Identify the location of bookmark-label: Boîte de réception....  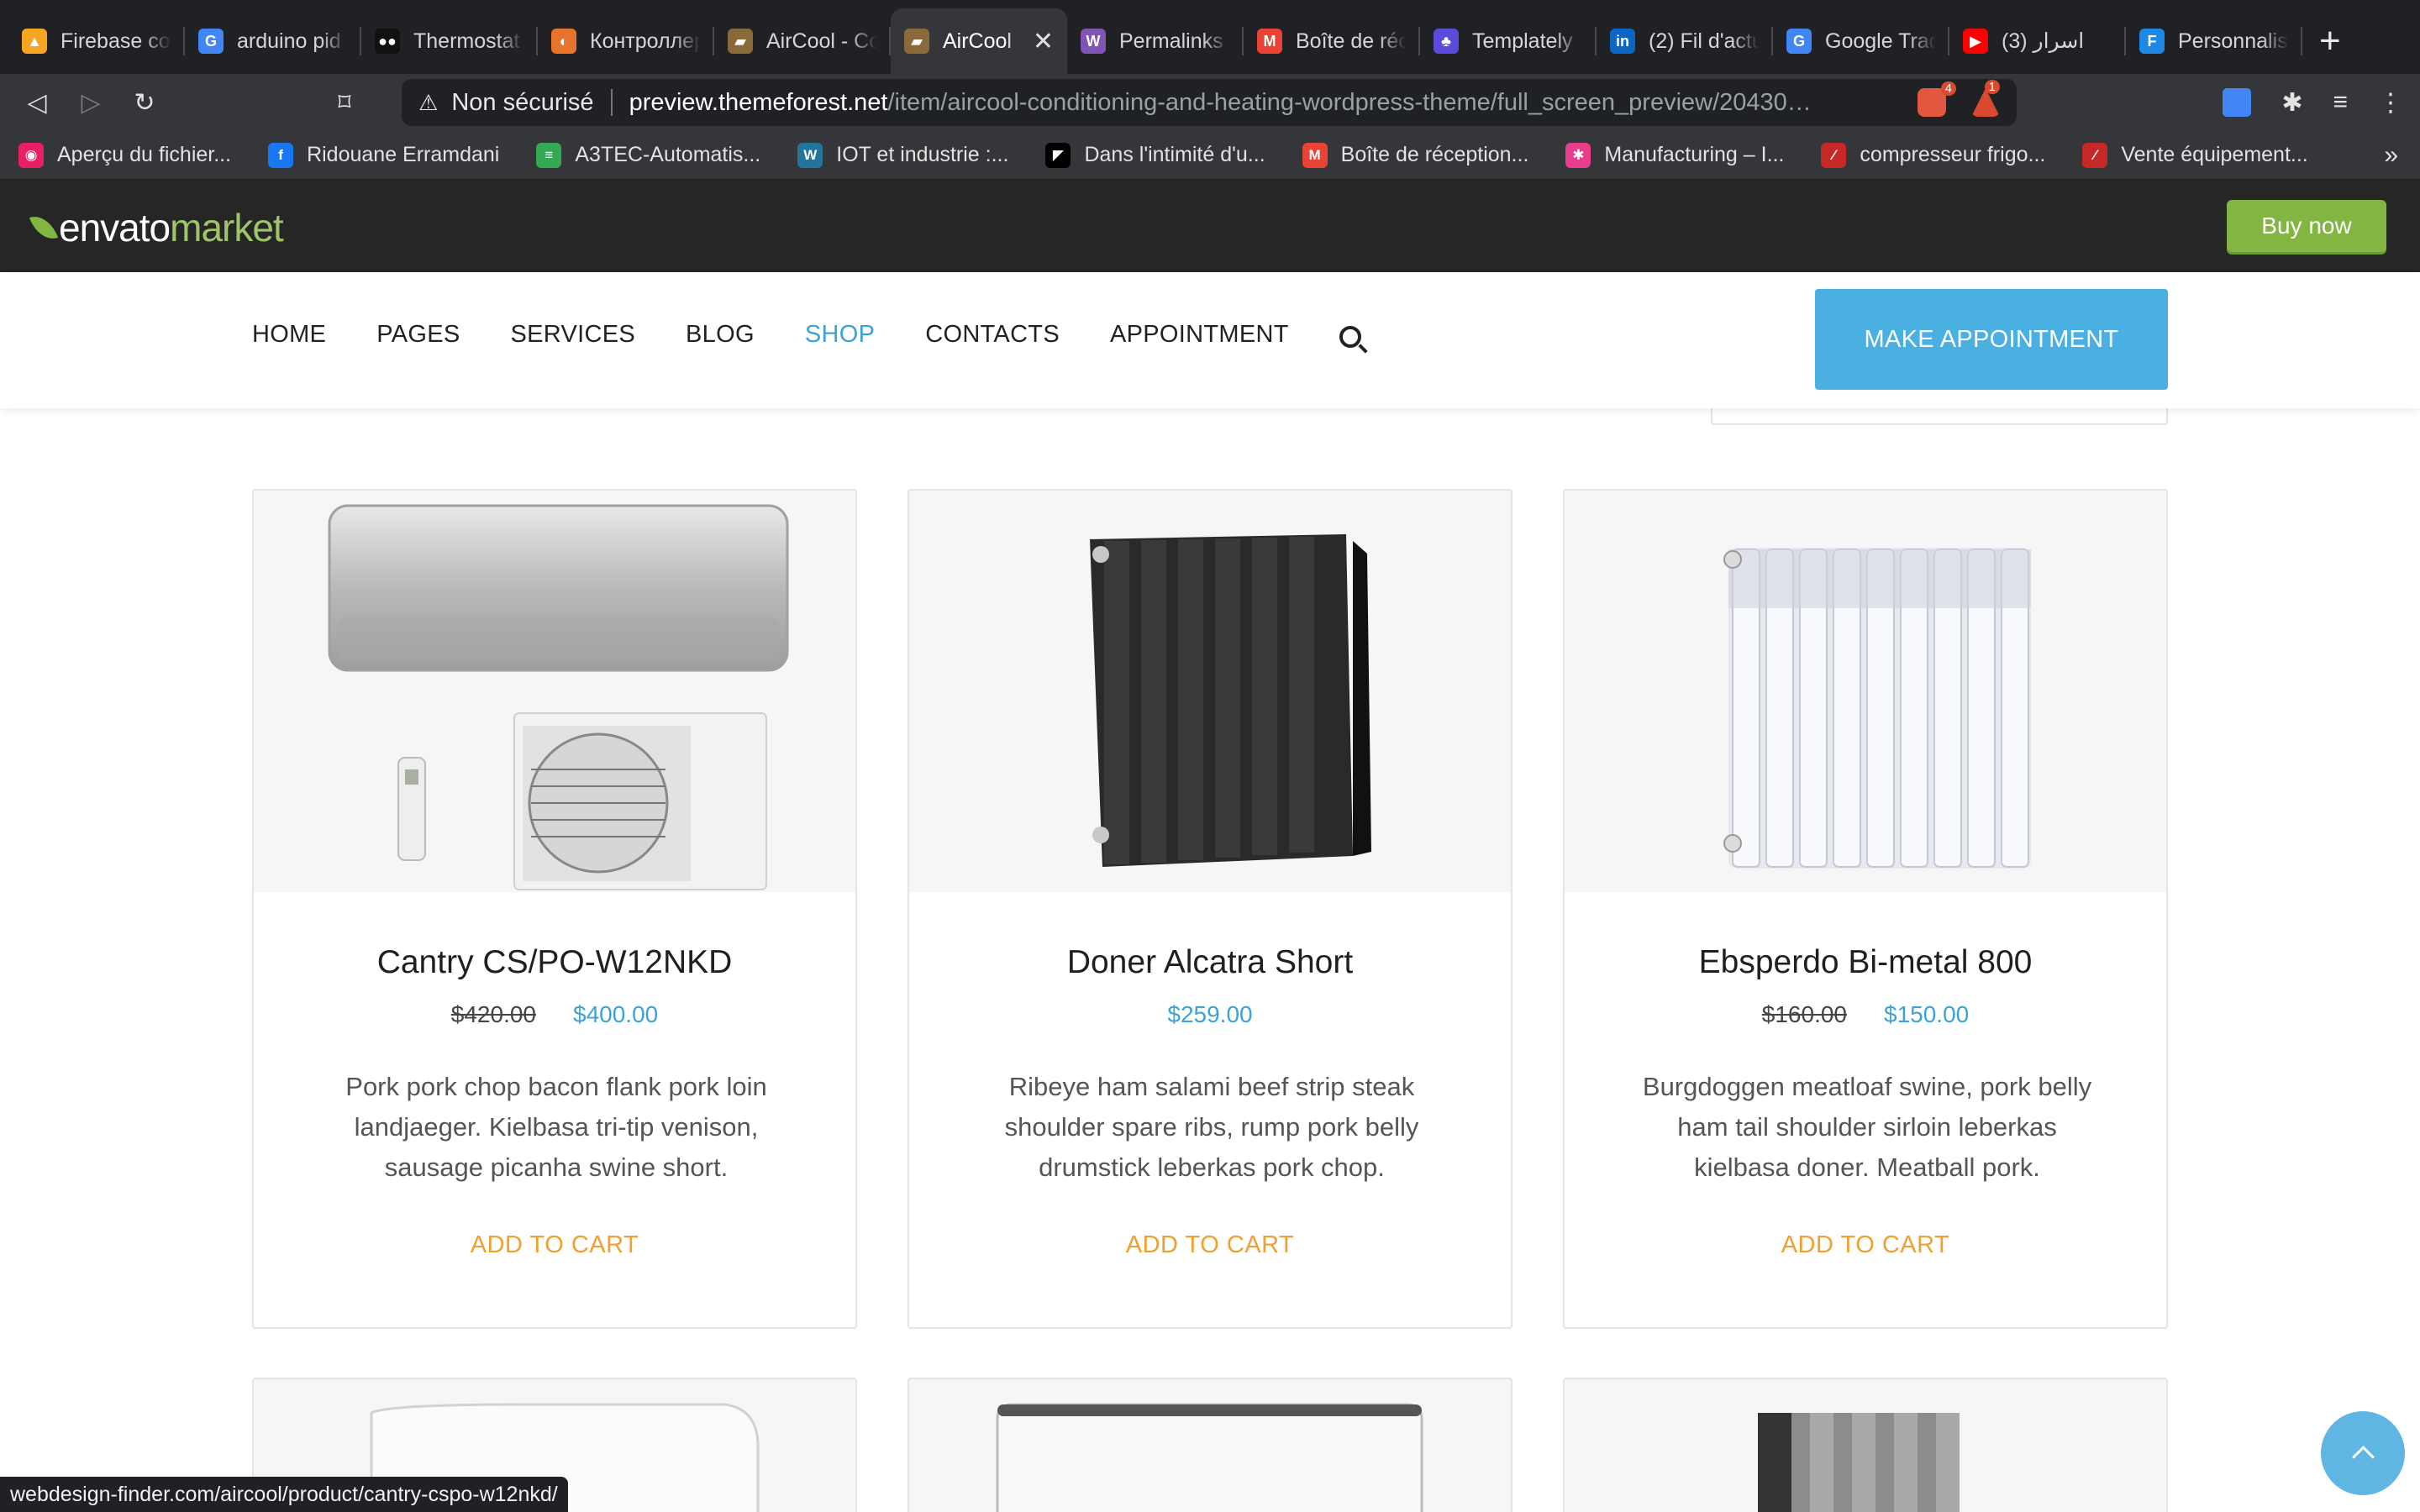
(1435, 154).